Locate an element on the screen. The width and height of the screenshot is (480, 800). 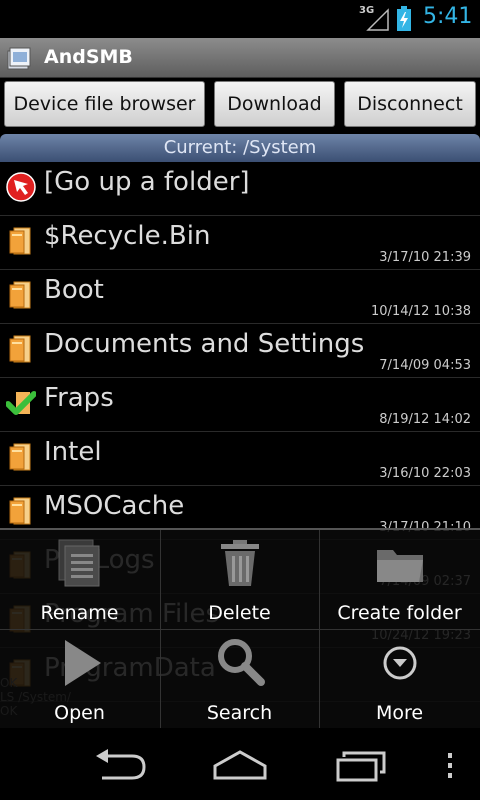
file-date: 7/14/09 04:53 is located at coordinates (425, 365).